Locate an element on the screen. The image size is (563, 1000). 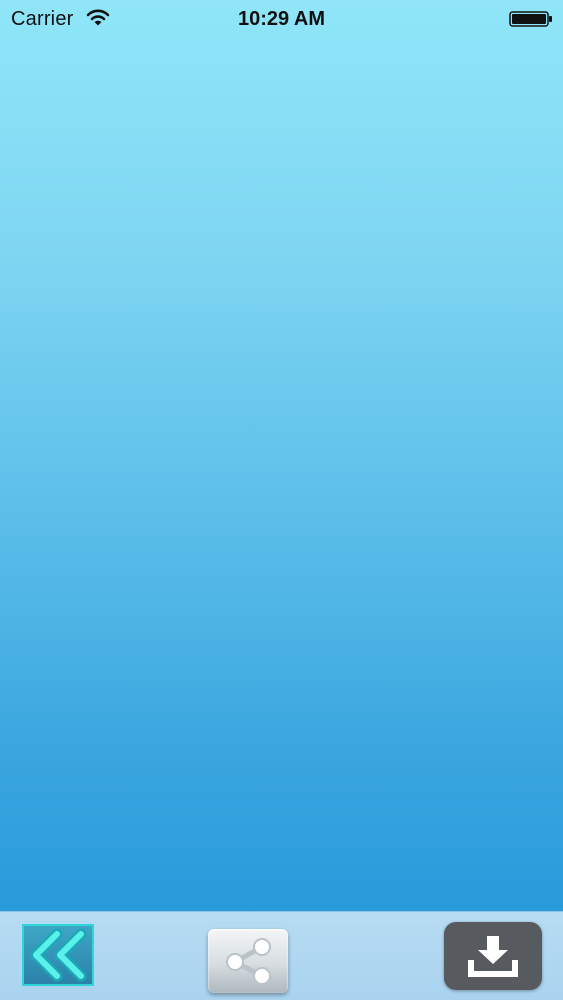
download-button is located at coordinates (493, 956).